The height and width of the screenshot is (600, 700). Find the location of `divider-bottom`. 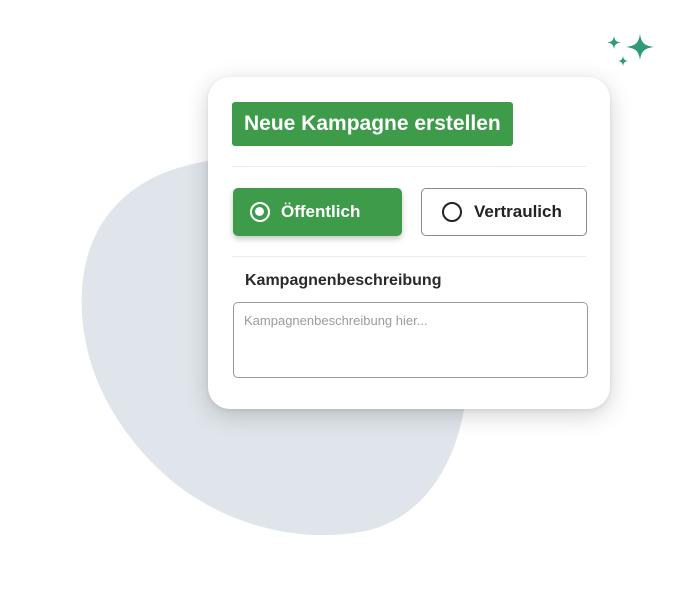

divider-bottom is located at coordinates (409, 256).